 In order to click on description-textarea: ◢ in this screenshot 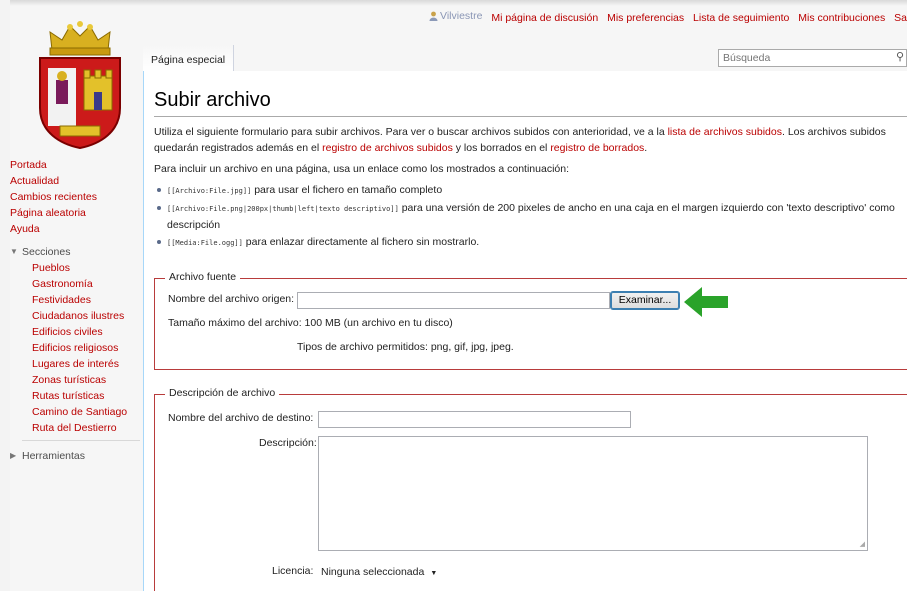, I will do `click(593, 493)`.